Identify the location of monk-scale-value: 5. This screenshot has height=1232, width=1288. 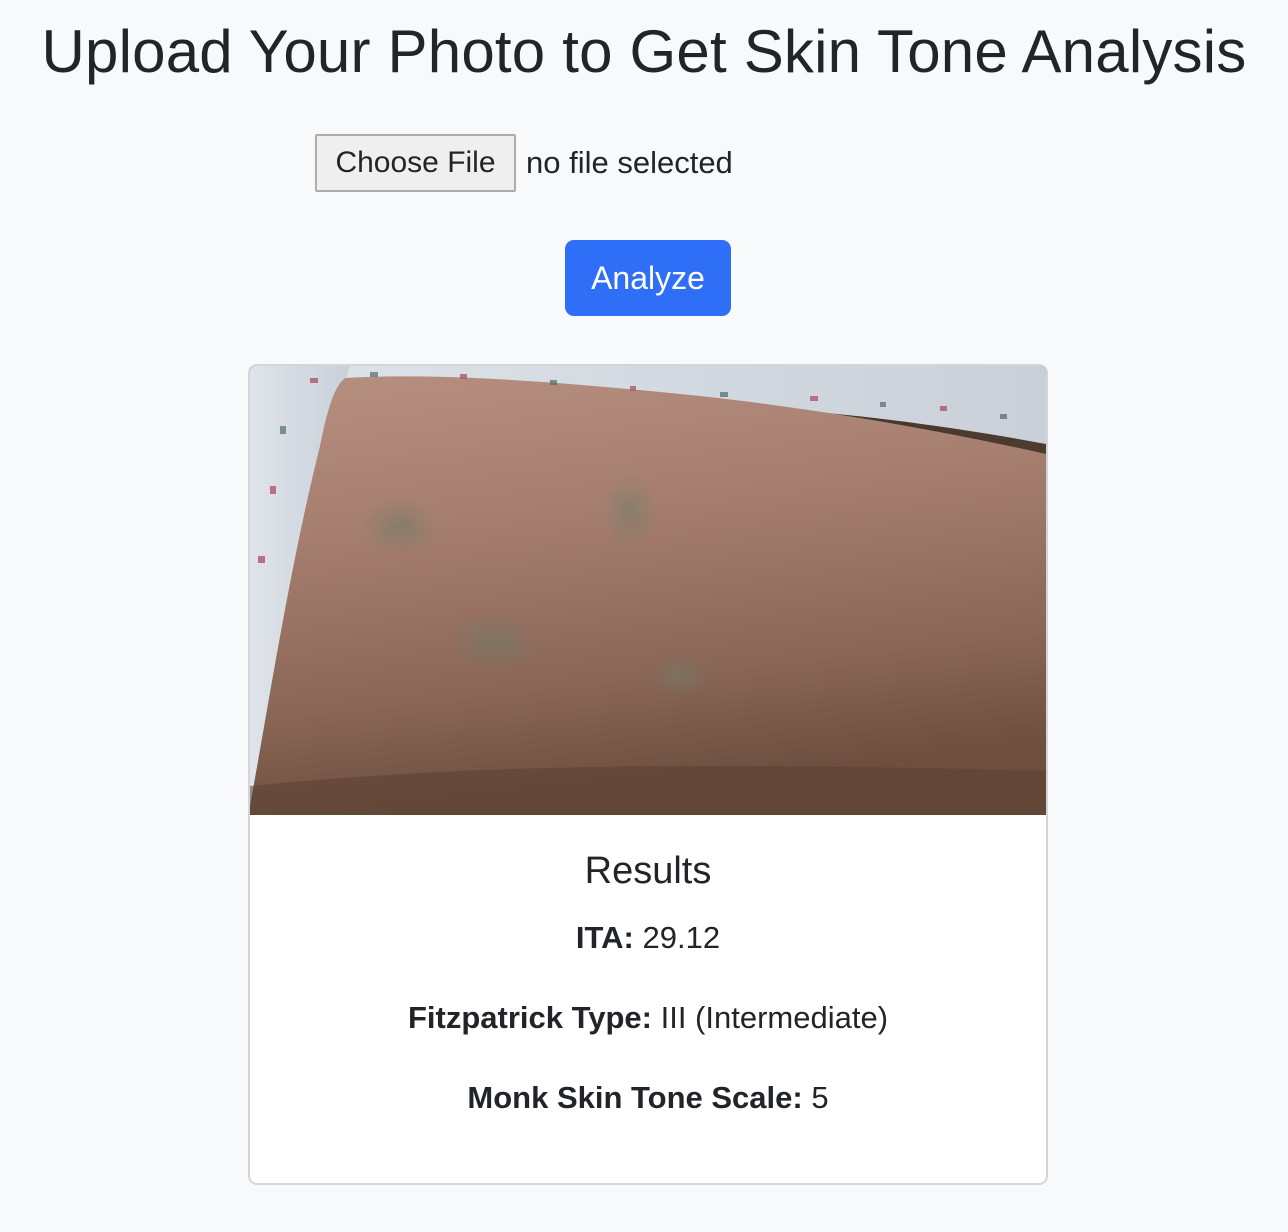
(820, 1097).